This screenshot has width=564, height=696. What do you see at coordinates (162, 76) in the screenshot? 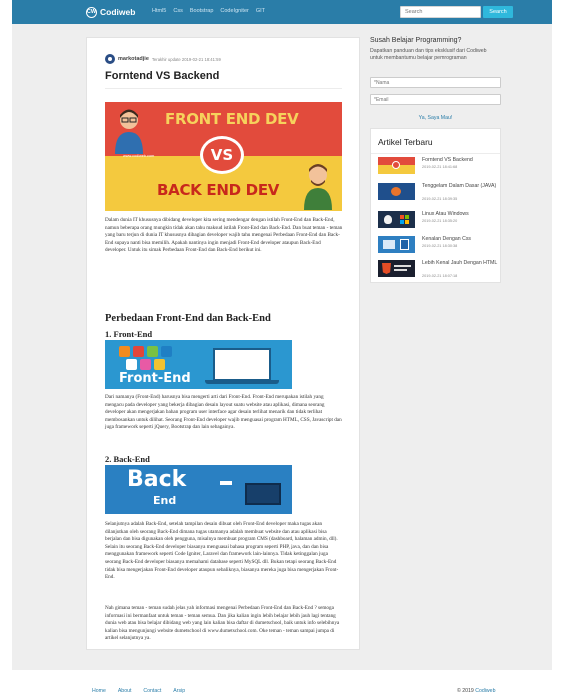
I see `article-title: Forntend VS Backend` at bounding box center [162, 76].